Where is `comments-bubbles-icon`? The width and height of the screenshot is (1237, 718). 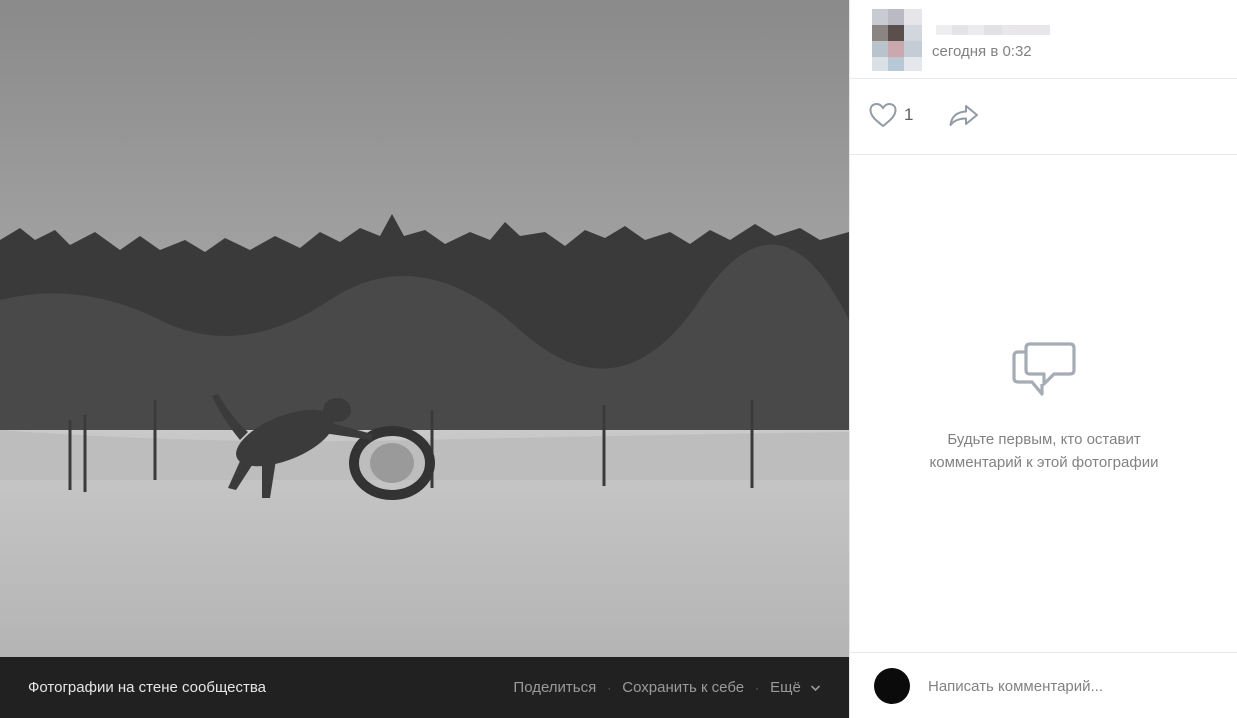 comments-bubbles-icon is located at coordinates (1044, 369).